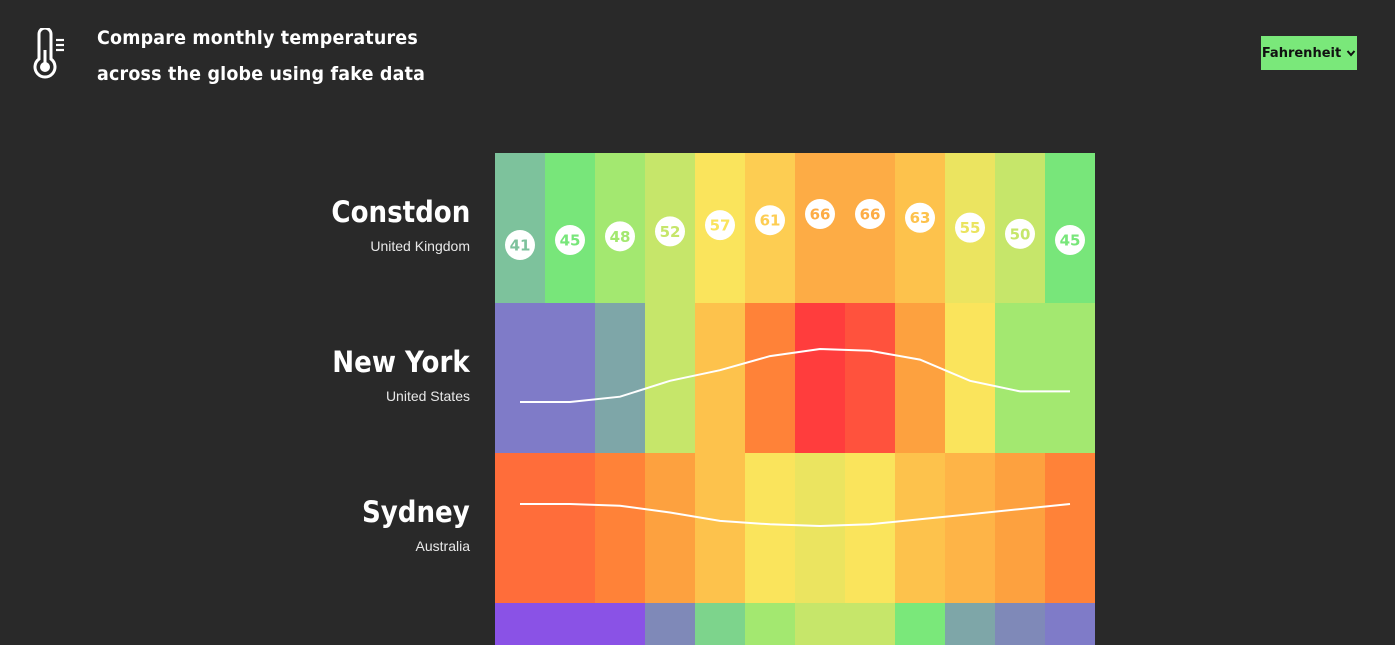  I want to click on city-country: United States, so click(427, 396).